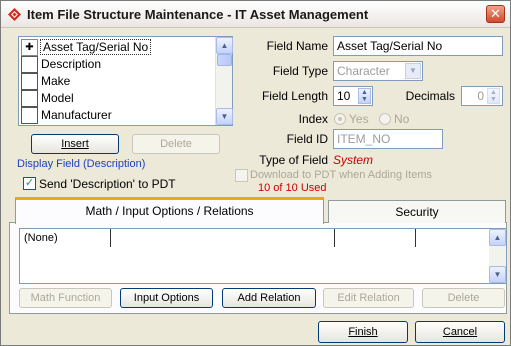  Describe the element at coordinates (224, 60) in the screenshot. I see `scroll-thumb` at that location.